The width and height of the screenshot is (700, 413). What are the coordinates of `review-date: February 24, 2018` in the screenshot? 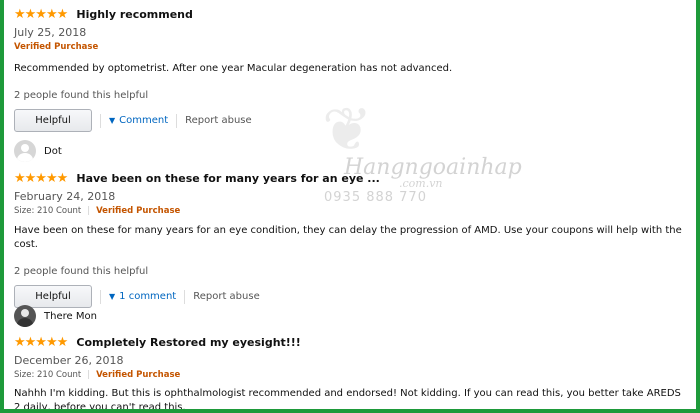 It's located at (65, 196).